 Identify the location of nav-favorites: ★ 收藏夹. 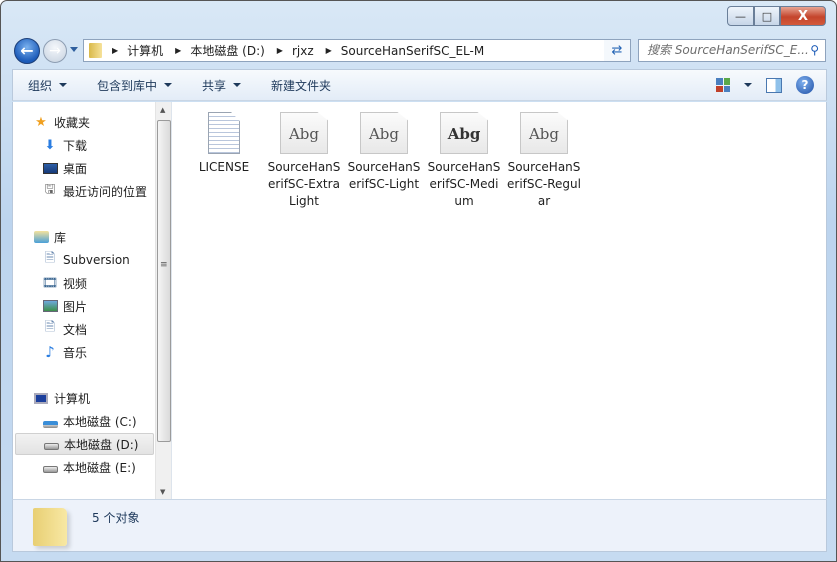
(83, 122).